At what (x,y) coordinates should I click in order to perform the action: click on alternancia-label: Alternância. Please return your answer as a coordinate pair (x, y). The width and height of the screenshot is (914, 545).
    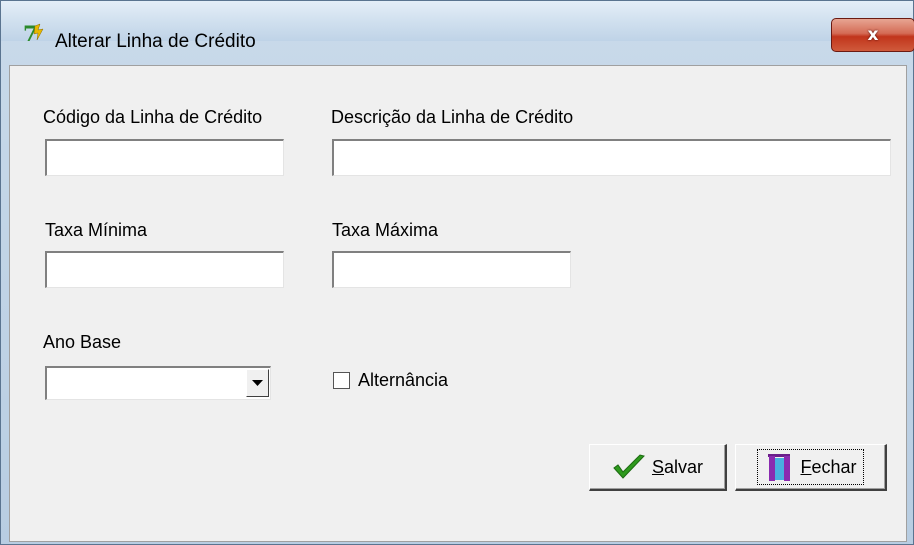
    Looking at the image, I should click on (403, 380).